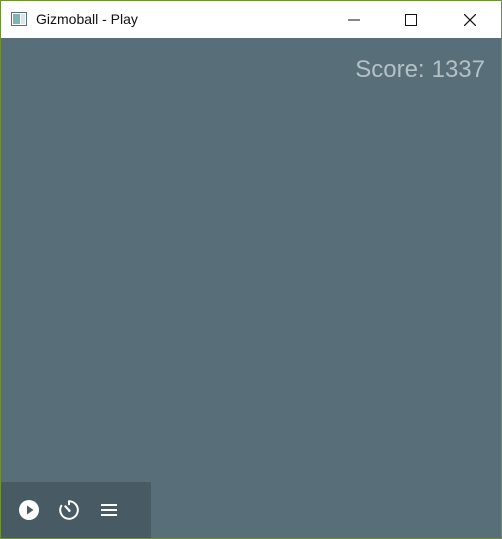  I want to click on score-value: 1337, so click(458, 69).